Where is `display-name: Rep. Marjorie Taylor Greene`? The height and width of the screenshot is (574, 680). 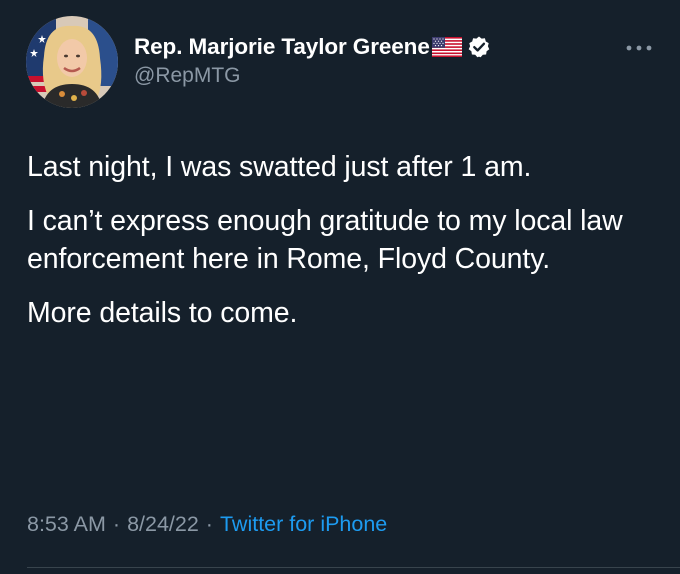 display-name: Rep. Marjorie Taylor Greene is located at coordinates (282, 47).